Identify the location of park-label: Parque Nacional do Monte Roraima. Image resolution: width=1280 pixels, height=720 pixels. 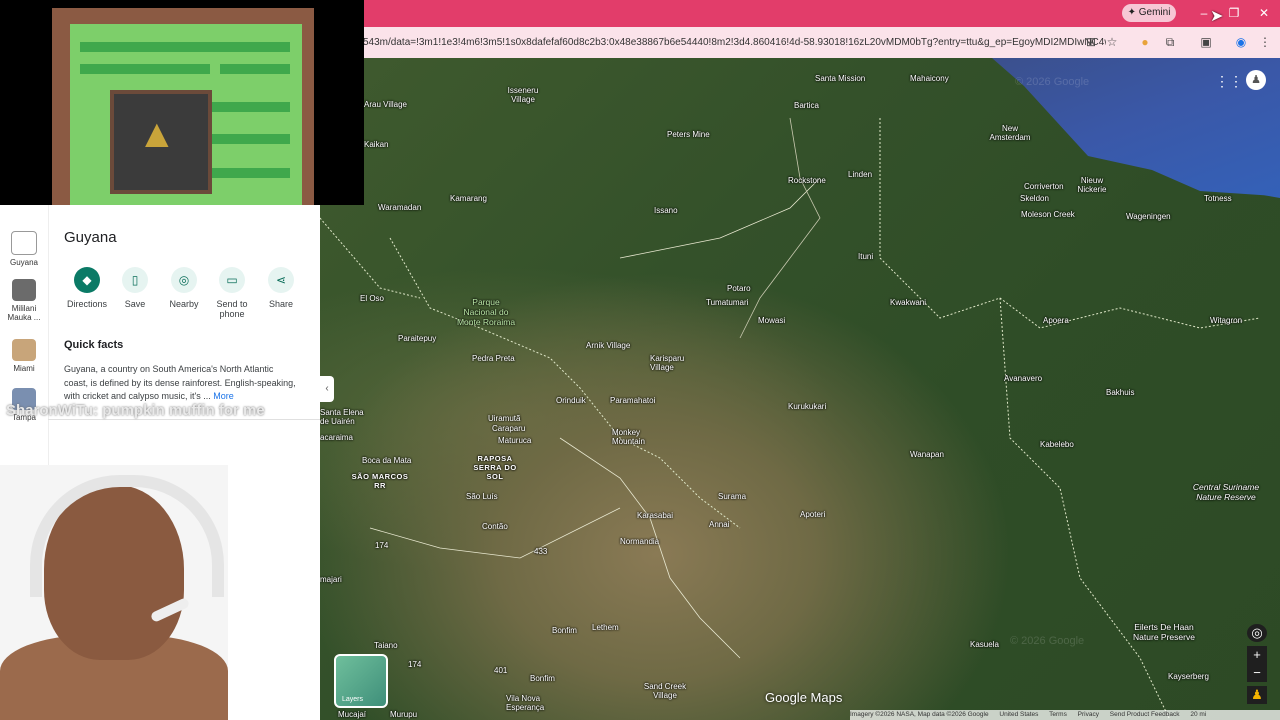
(486, 312).